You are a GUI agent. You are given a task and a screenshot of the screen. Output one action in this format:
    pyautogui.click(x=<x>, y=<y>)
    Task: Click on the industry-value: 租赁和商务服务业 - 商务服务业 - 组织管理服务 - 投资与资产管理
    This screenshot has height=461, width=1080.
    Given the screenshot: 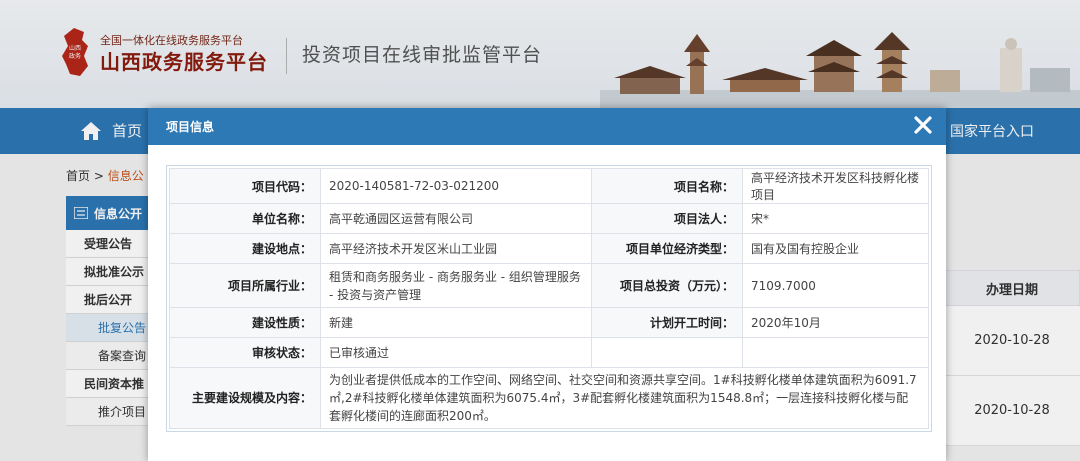 What is the action you would take?
    pyautogui.click(x=456, y=285)
    